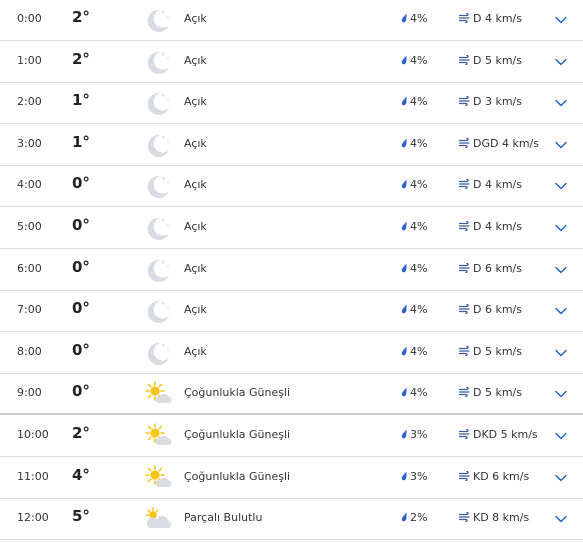 This screenshot has width=583, height=542. I want to click on hour-temperature: 5°, so click(81, 516).